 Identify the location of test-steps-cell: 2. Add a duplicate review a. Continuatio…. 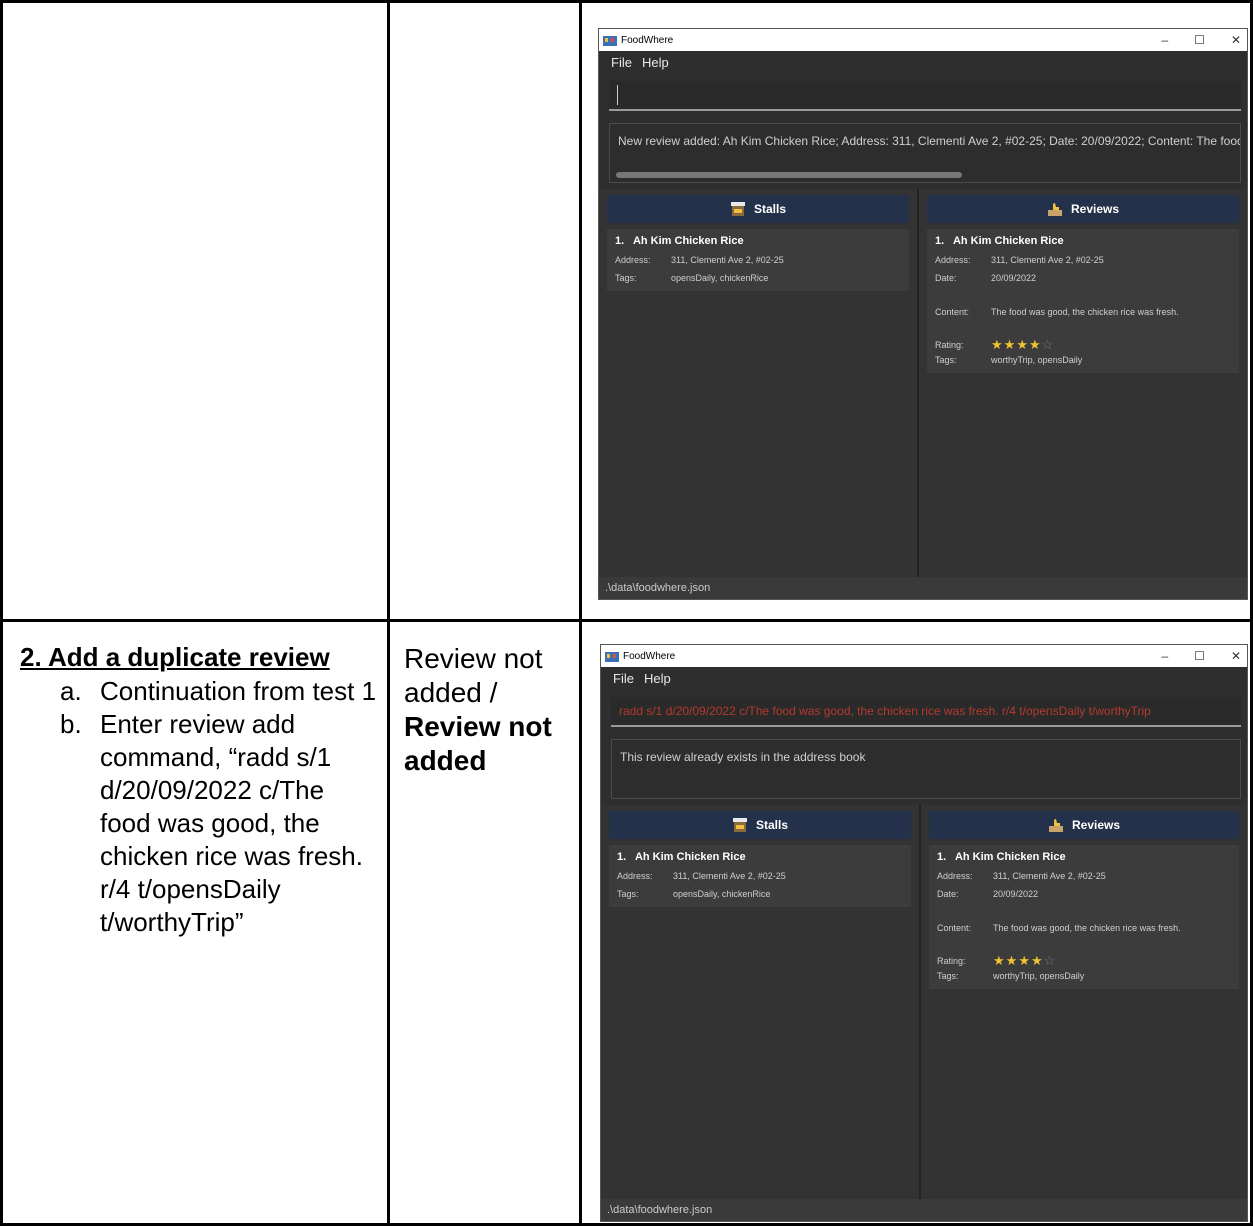
(200, 790).